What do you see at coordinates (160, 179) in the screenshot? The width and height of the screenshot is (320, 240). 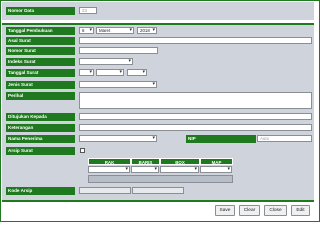 I see `archive-table-footer` at bounding box center [160, 179].